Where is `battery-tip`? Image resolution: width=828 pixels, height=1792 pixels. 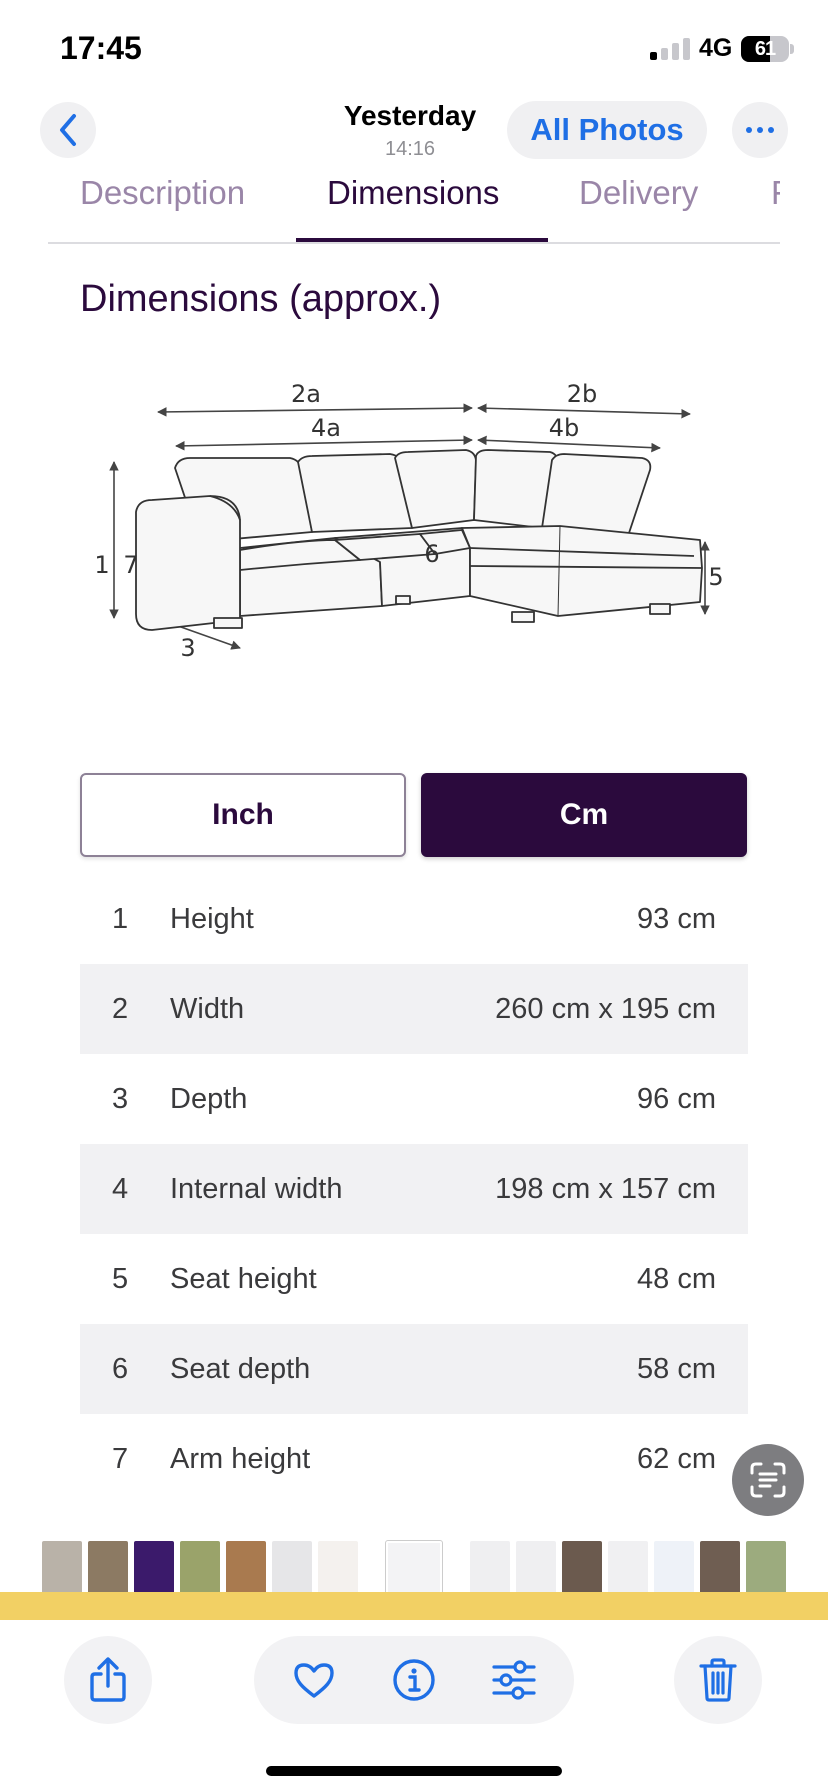
battery-tip is located at coordinates (792, 49).